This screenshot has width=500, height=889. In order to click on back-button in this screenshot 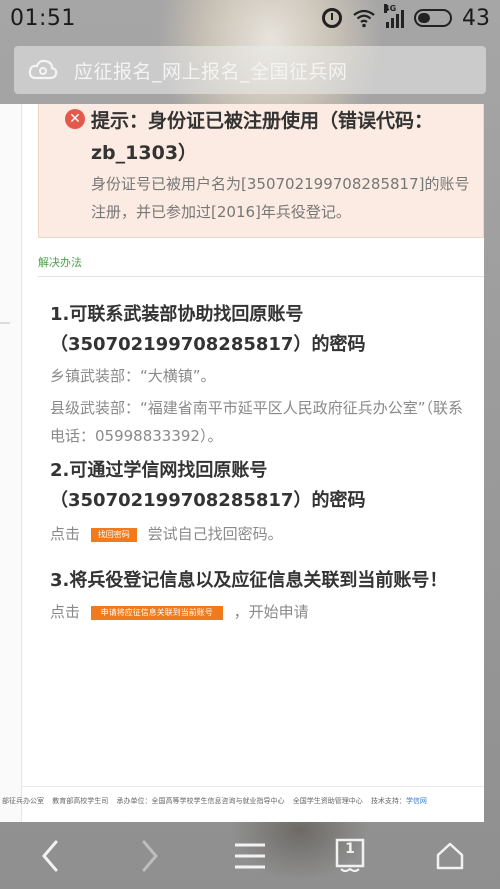, I will do `click(50, 856)`.